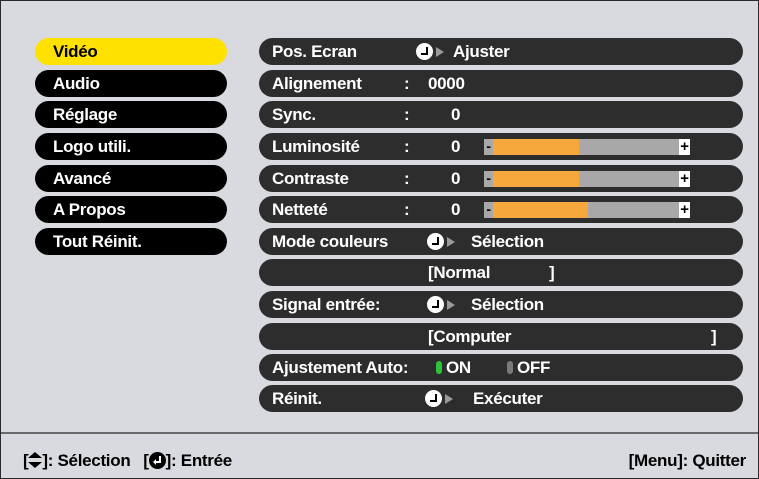 The height and width of the screenshot is (479, 759). I want to click on setting-reinit: Réinit. Exécuter, so click(501, 398).